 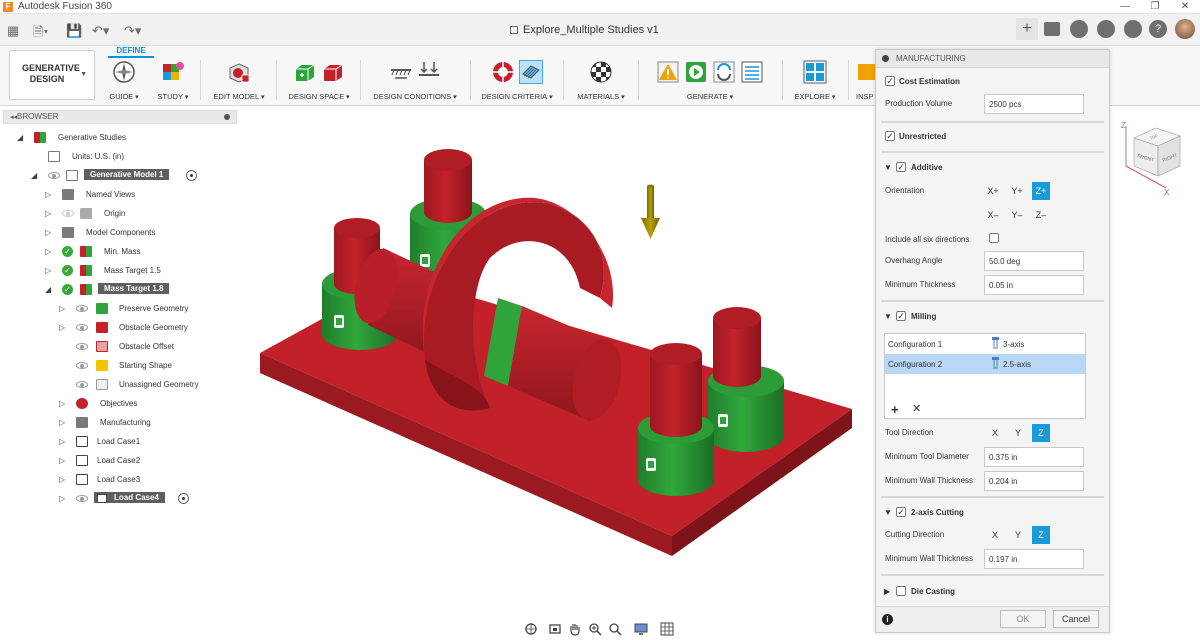 What do you see at coordinates (120, 252) in the screenshot?
I see `tree-item: ▷ ✓ Min. Mass` at bounding box center [120, 252].